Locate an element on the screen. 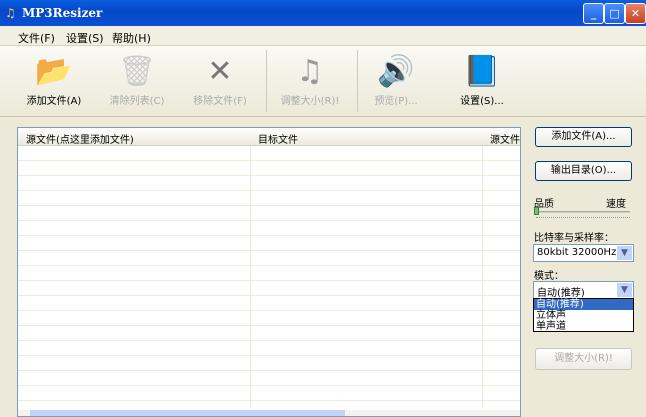  app-icon: ♫ is located at coordinates (10, 13).